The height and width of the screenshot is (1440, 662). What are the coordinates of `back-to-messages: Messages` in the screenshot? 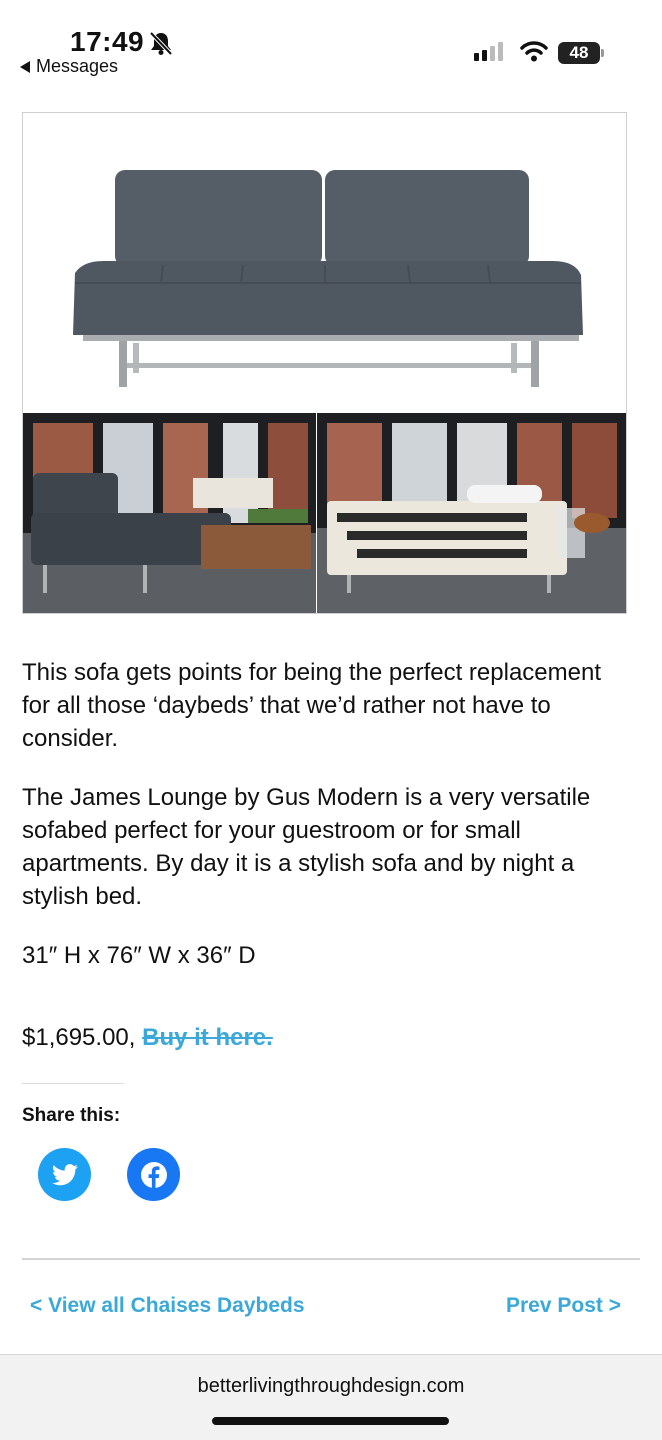 It's located at (69, 66).